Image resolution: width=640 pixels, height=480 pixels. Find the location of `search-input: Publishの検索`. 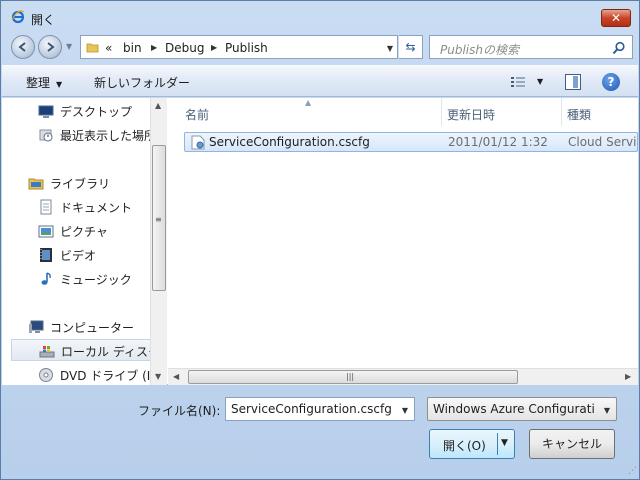

search-input: Publishの検索 is located at coordinates (479, 49).